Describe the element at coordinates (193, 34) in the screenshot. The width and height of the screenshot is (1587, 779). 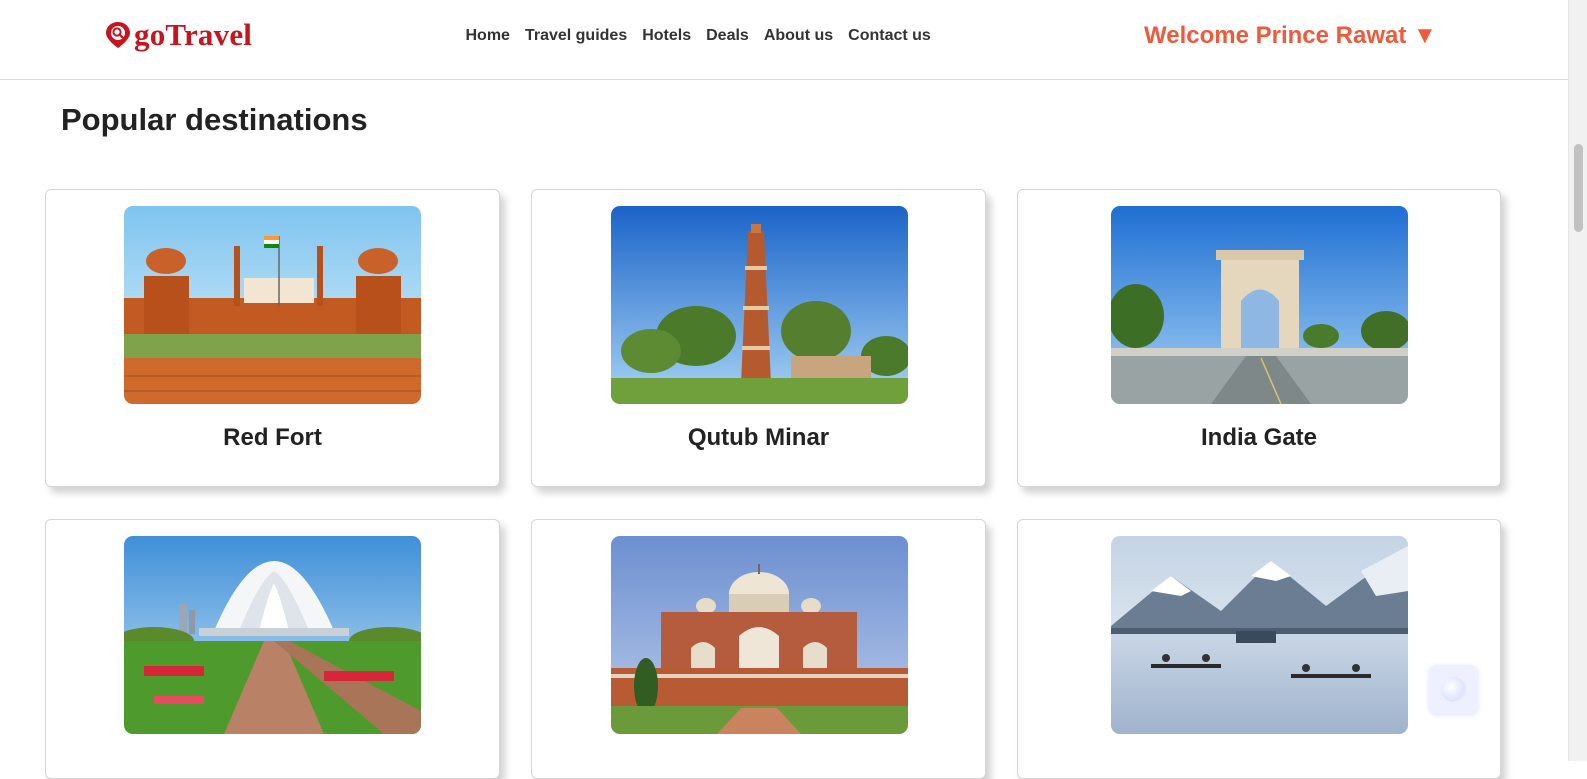
I see `logo-text: goTravel` at that location.